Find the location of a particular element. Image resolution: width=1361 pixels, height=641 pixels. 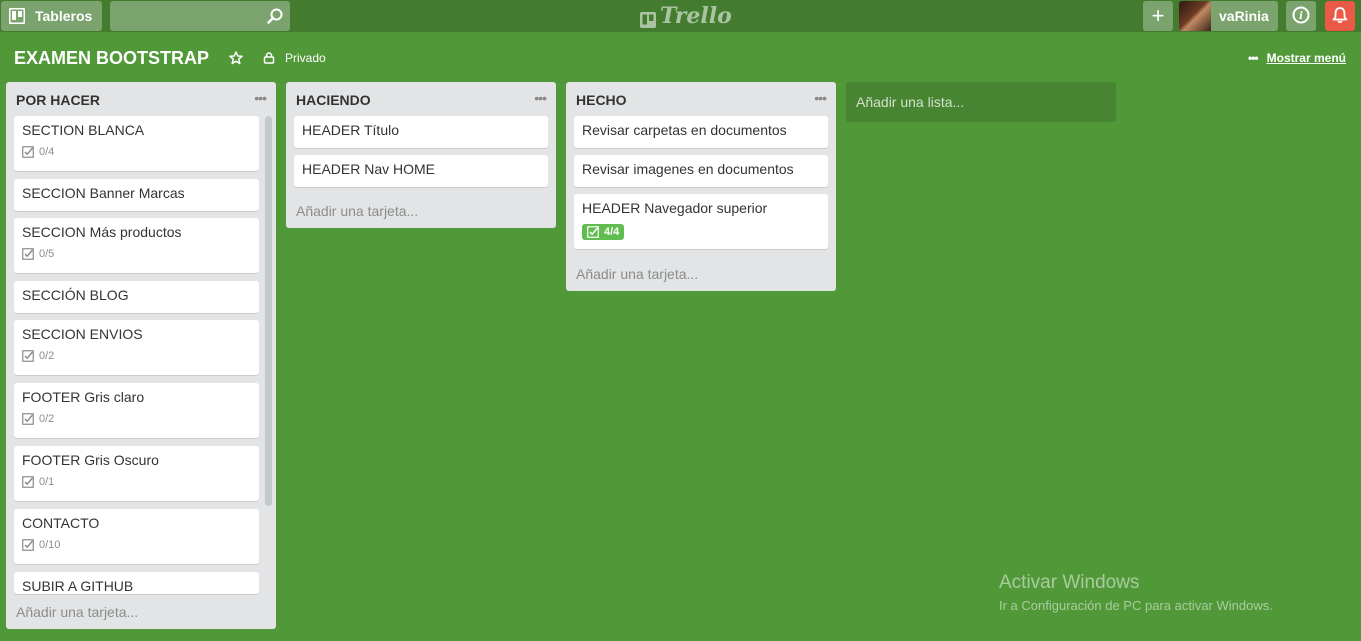

info-icon: i is located at coordinates (1301, 16).